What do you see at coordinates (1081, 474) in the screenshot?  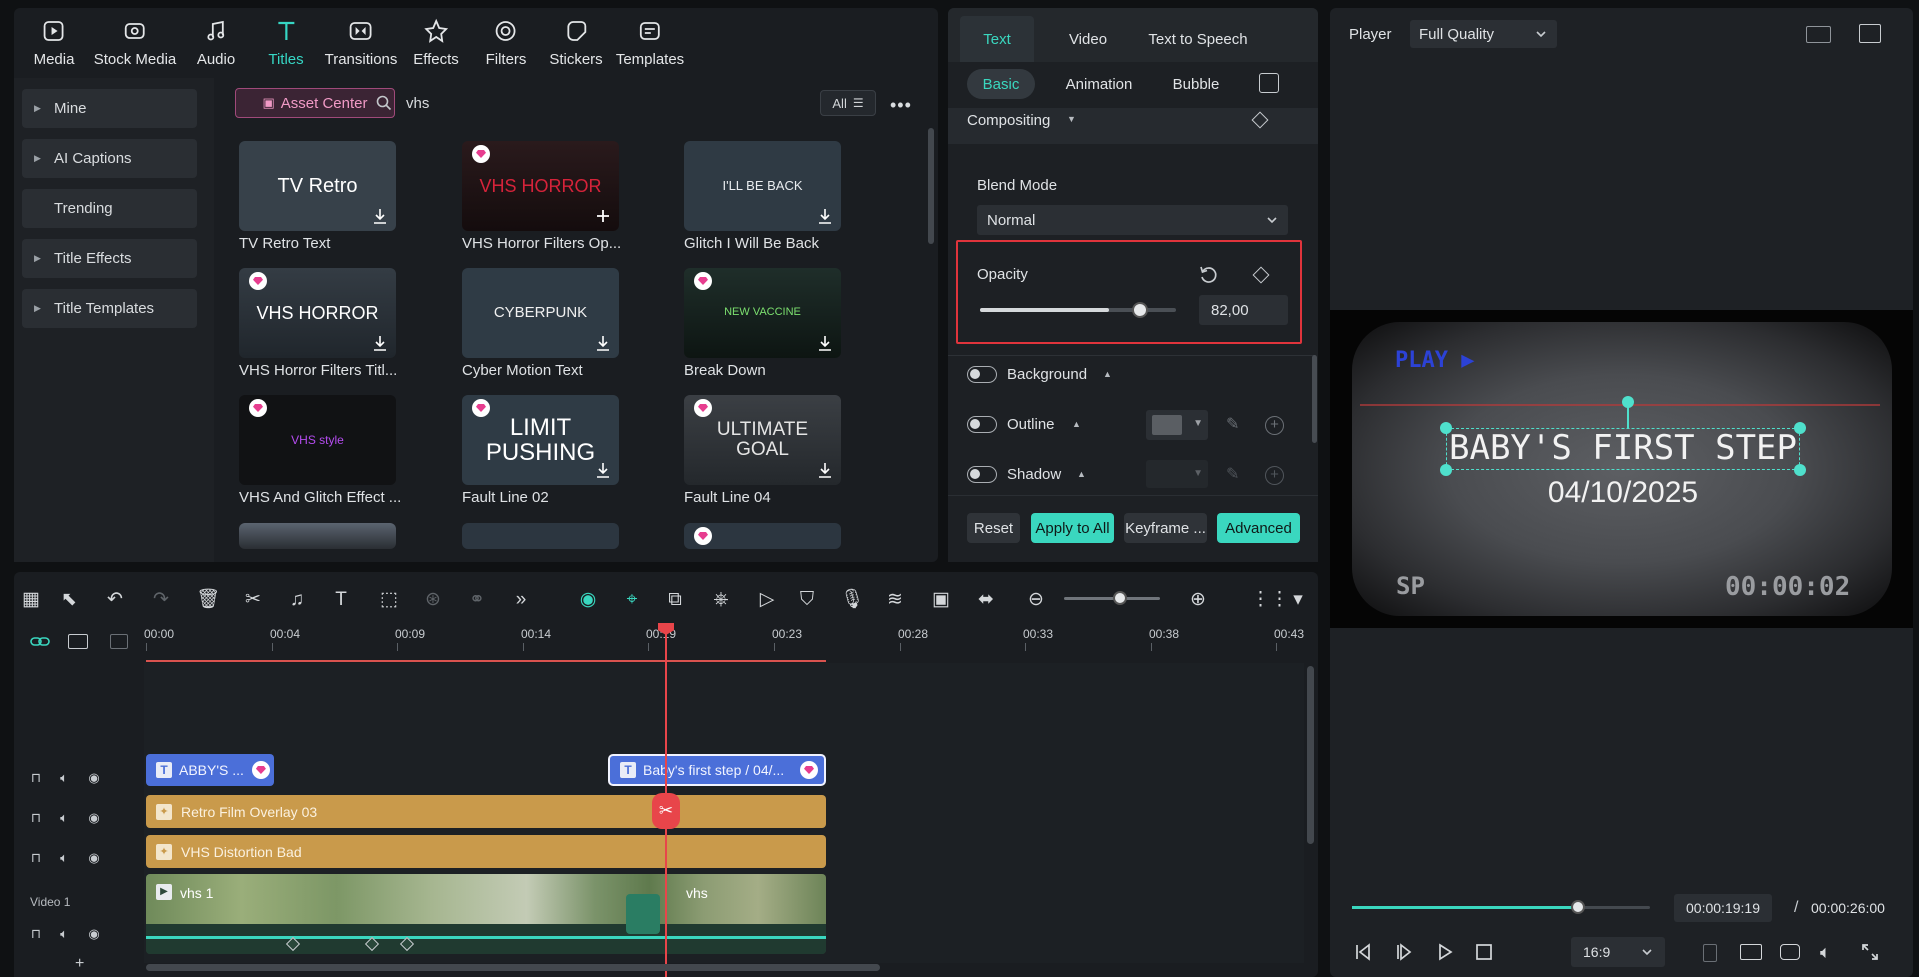 I see `shadow-caret-icon: ▲` at bounding box center [1081, 474].